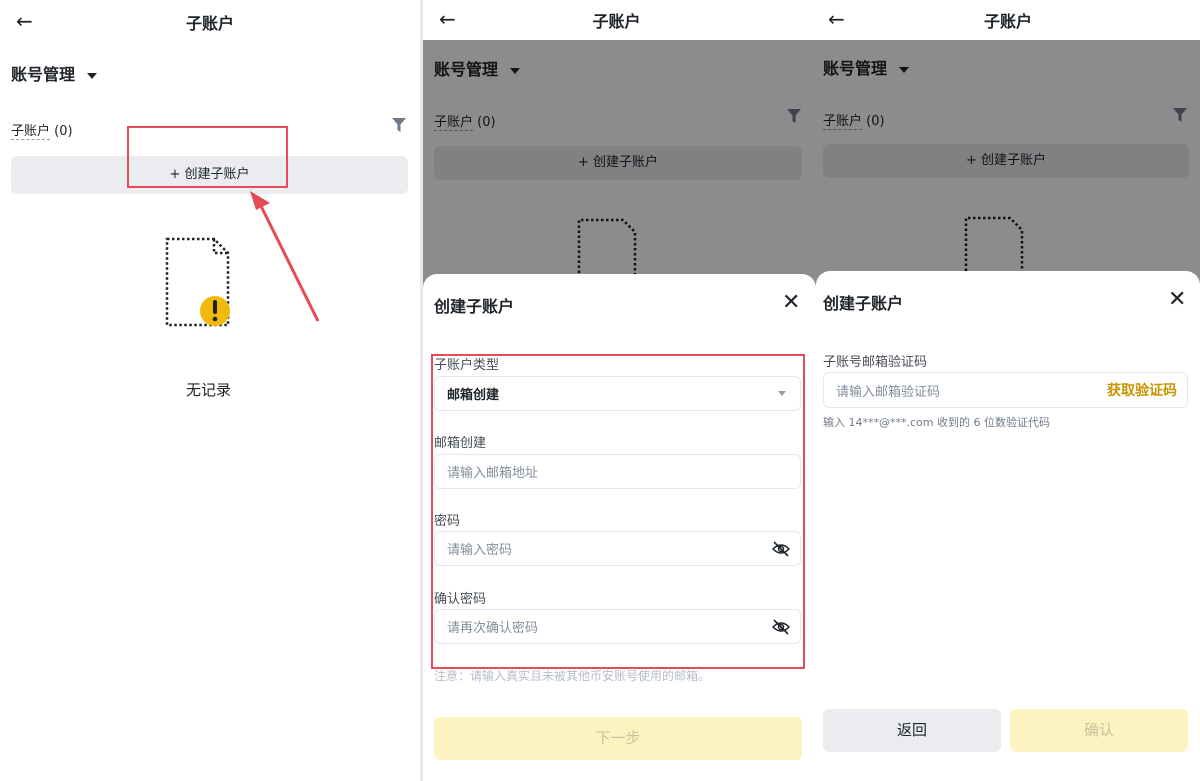  Describe the element at coordinates (1142, 390) in the screenshot. I see `get-code-button: 获取验证码` at that location.